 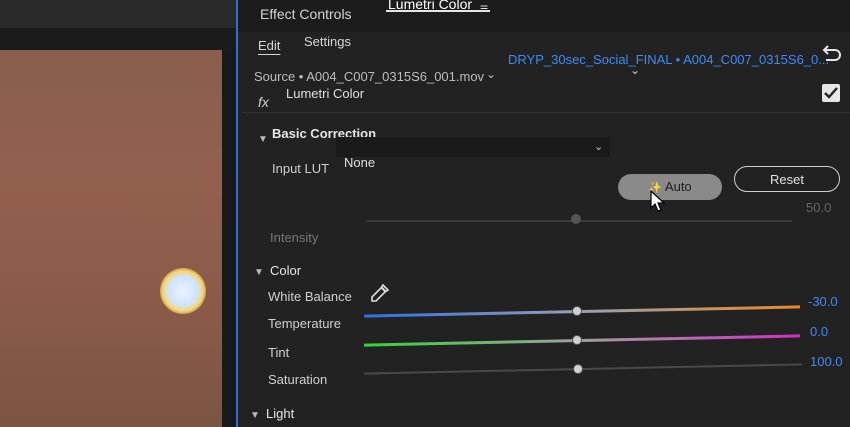 What do you see at coordinates (819, 331) in the screenshot?
I see `tint-value: 0.0` at bounding box center [819, 331].